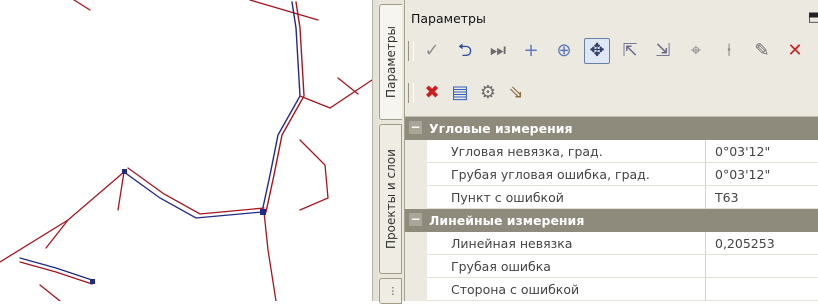 Image resolution: width=818 pixels, height=304 pixels. Describe the element at coordinates (611, 266) in the screenshot. I see `property-row: Грубая ошибка` at that location.